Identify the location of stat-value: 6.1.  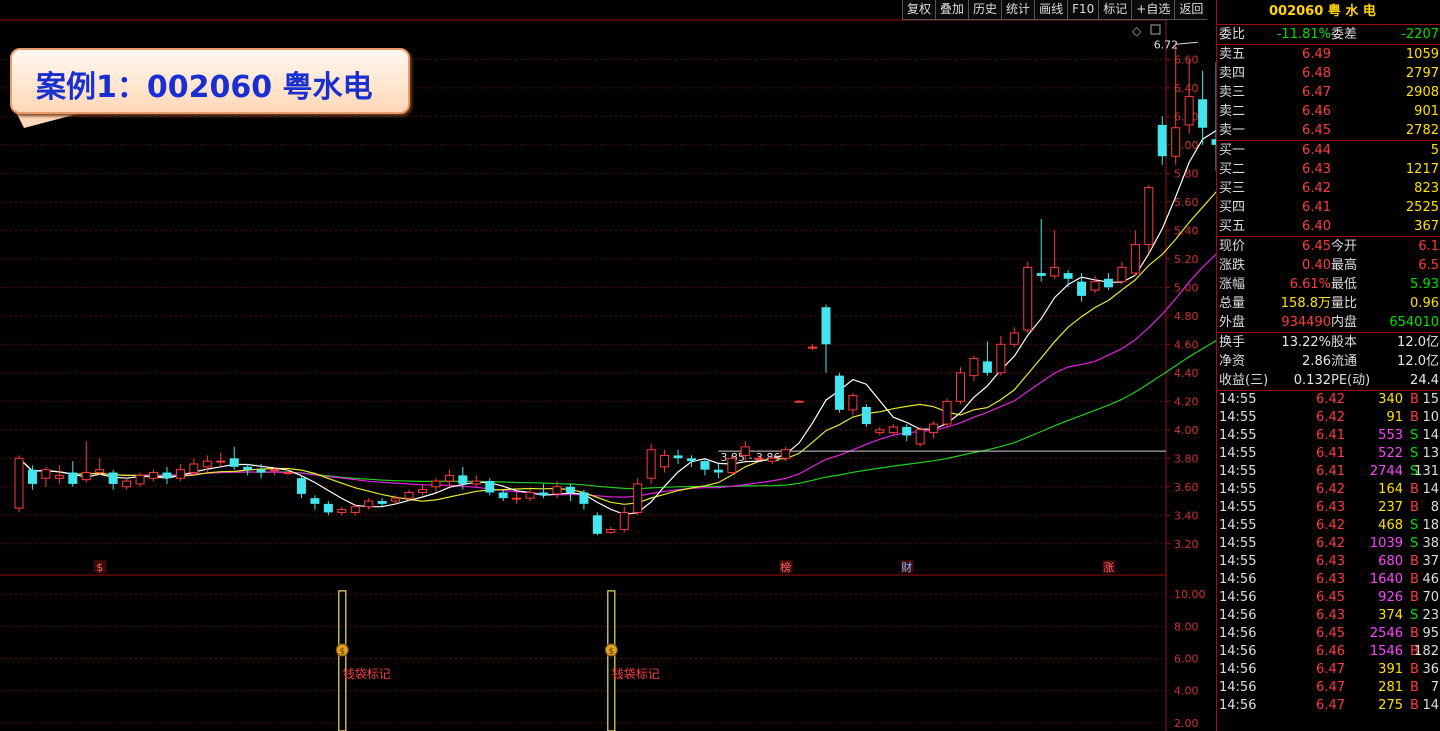
(1428, 246).